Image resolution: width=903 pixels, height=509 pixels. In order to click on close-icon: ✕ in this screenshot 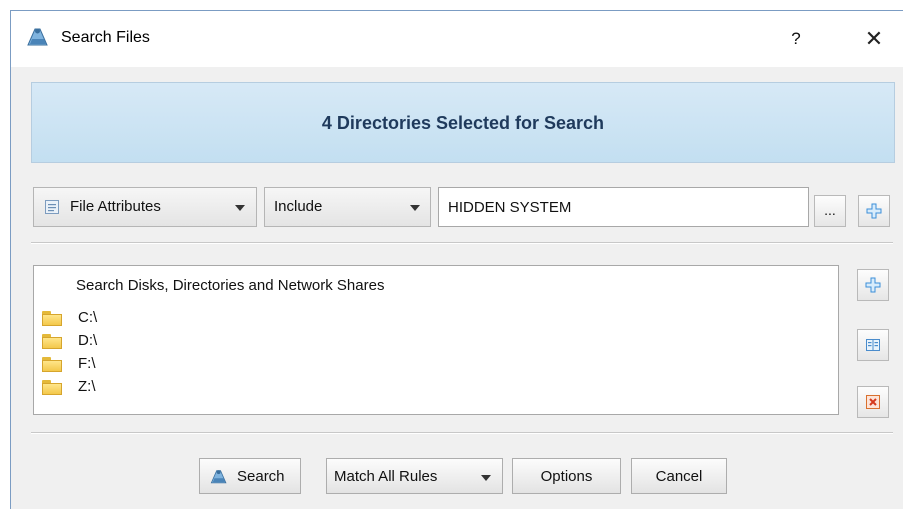, I will do `click(874, 38)`.